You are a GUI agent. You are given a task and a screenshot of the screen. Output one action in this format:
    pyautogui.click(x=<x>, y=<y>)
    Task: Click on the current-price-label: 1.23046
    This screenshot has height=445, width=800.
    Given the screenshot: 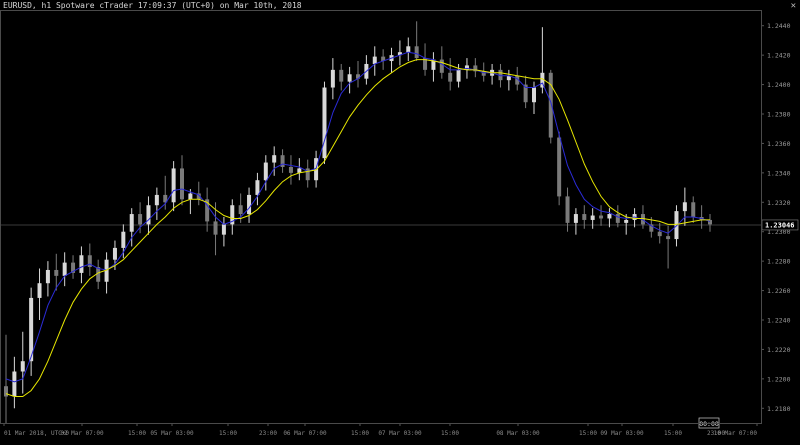 What is the action you would take?
    pyautogui.click(x=780, y=225)
    